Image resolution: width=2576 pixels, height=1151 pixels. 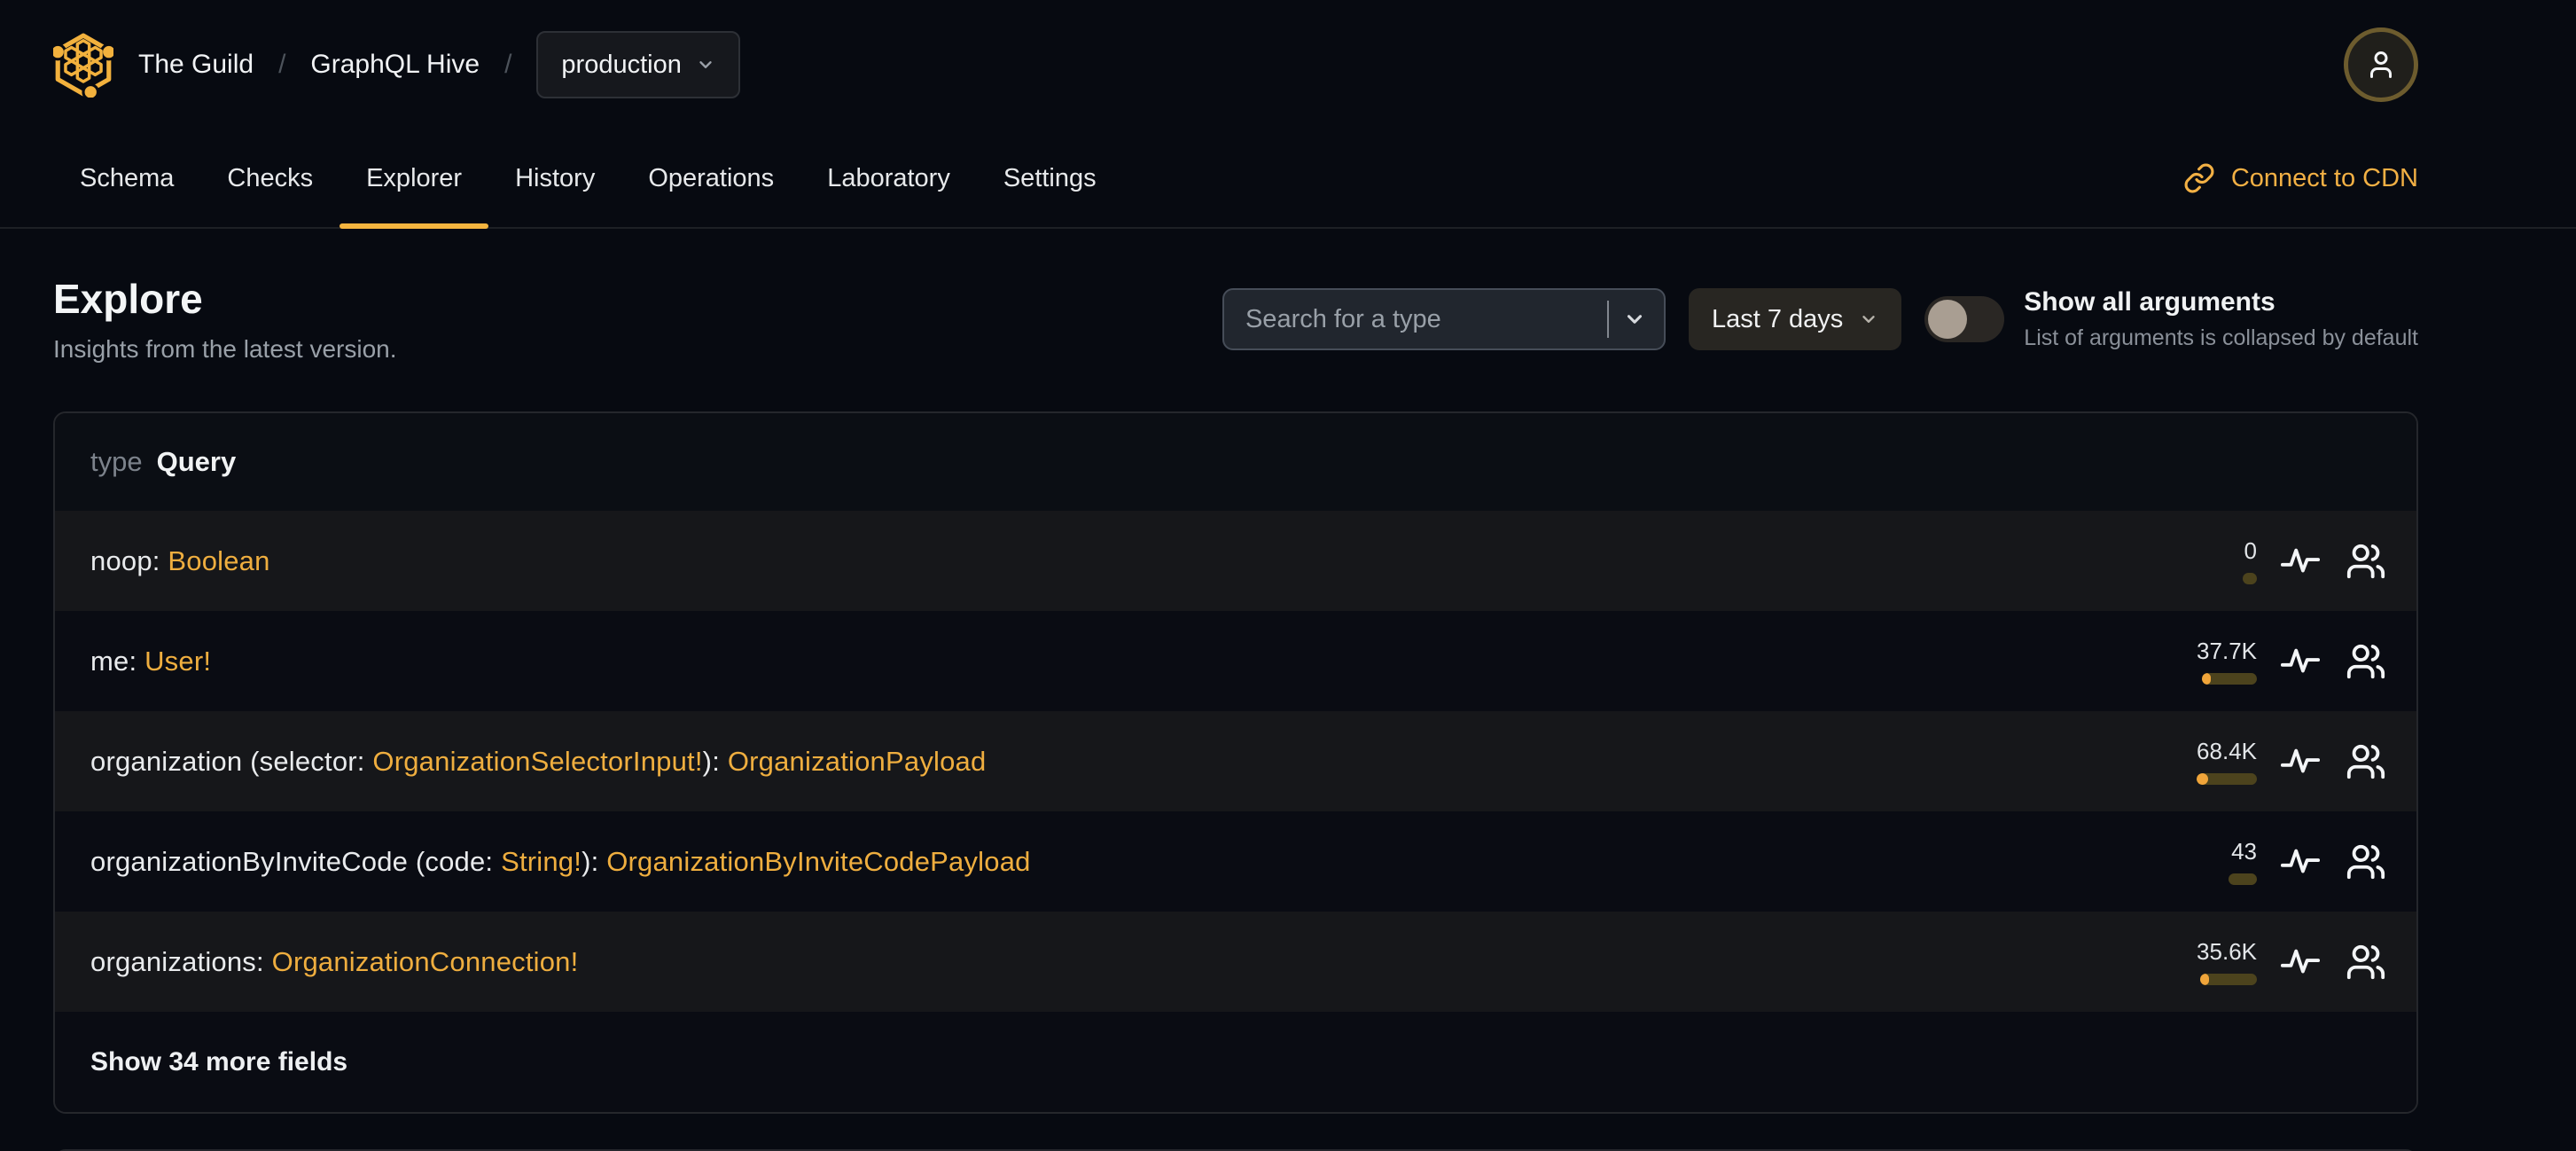 I want to click on graphql-type-link: String!, so click(x=541, y=861).